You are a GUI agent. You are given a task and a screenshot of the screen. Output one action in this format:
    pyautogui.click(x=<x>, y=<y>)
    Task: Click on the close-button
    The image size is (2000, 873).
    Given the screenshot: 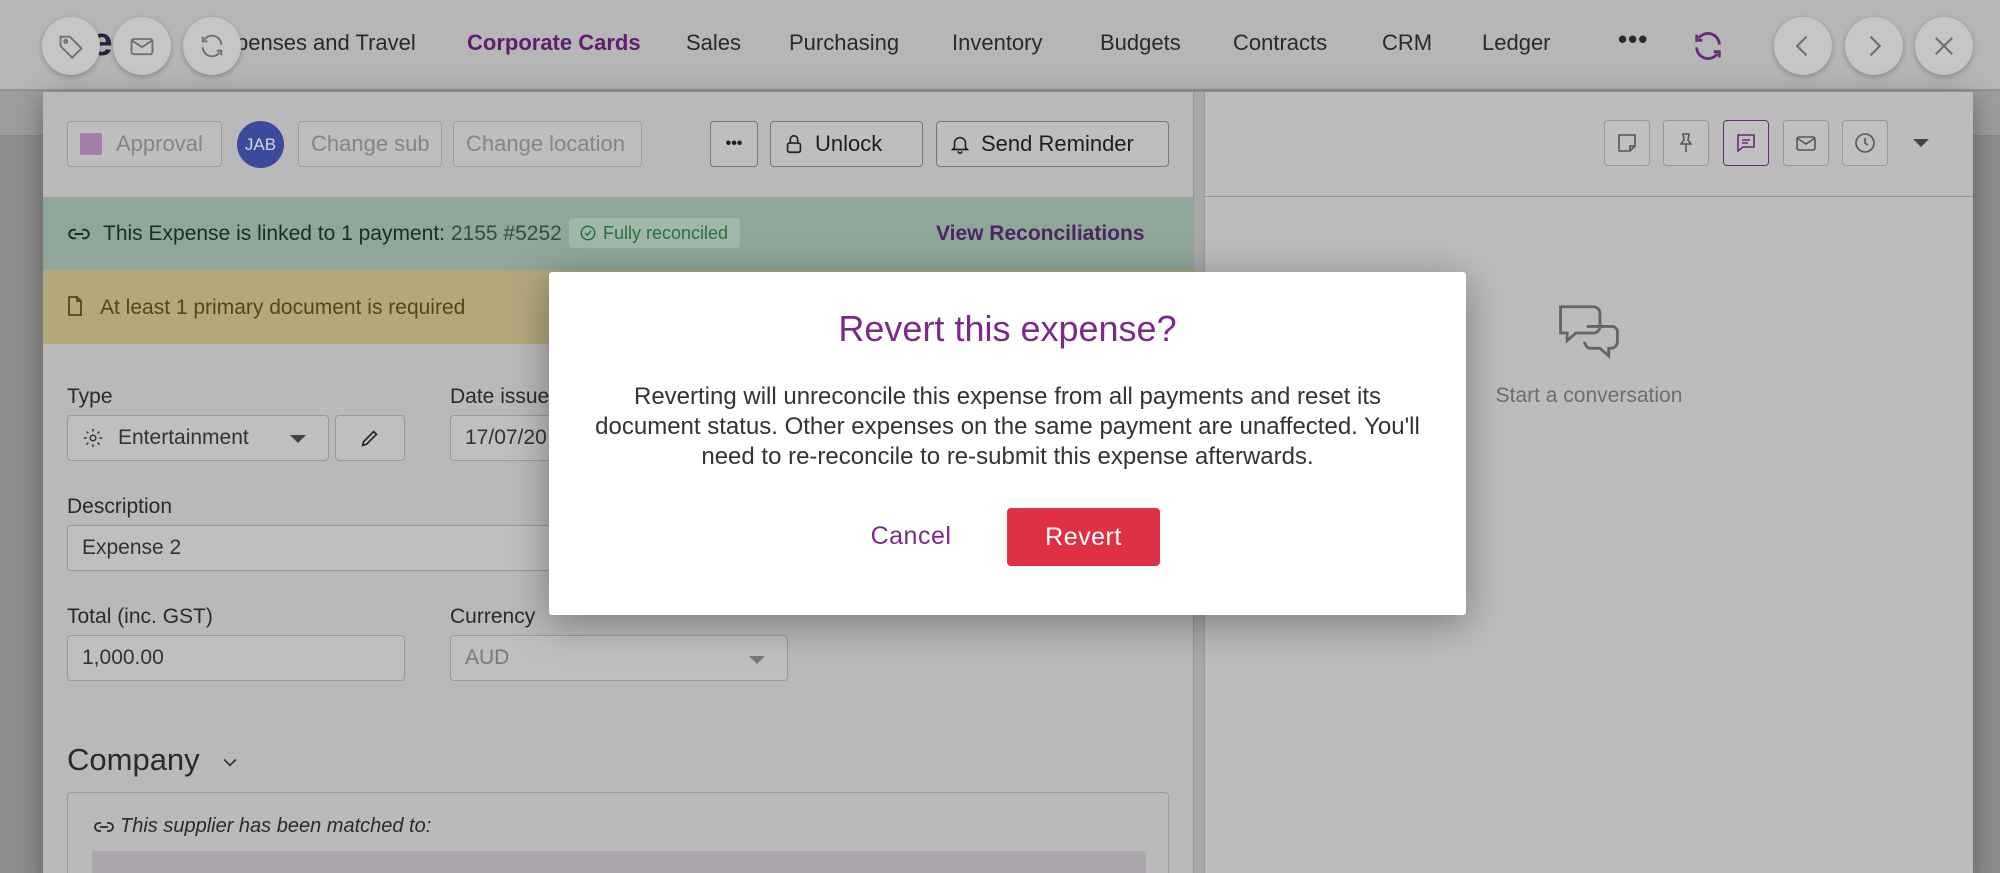 What is the action you would take?
    pyautogui.click(x=1944, y=46)
    